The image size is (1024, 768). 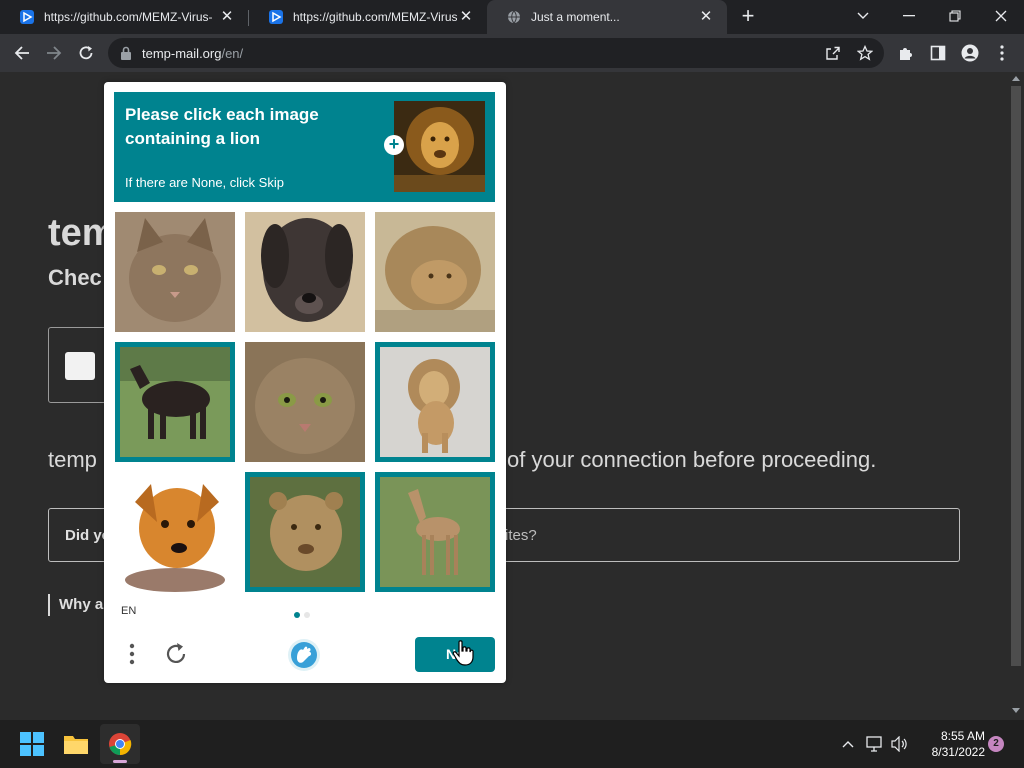 What do you see at coordinates (307, 615) in the screenshot?
I see `page-dot` at bounding box center [307, 615].